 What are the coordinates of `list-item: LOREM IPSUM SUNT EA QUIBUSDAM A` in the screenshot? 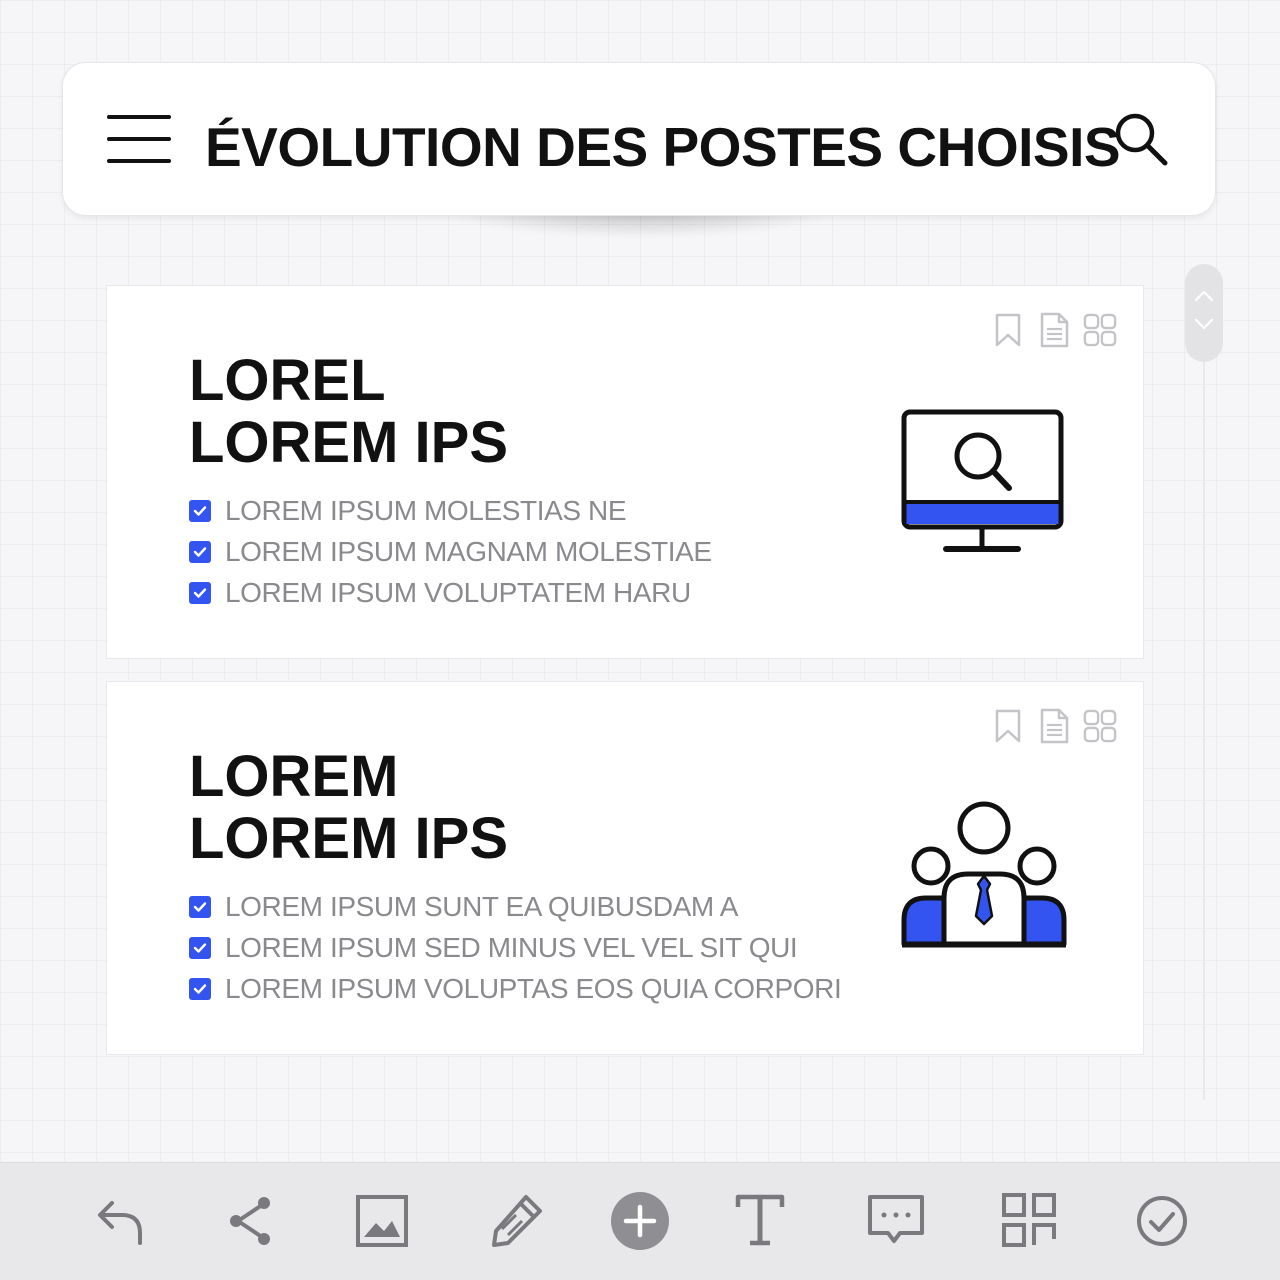 It's located at (515, 906).